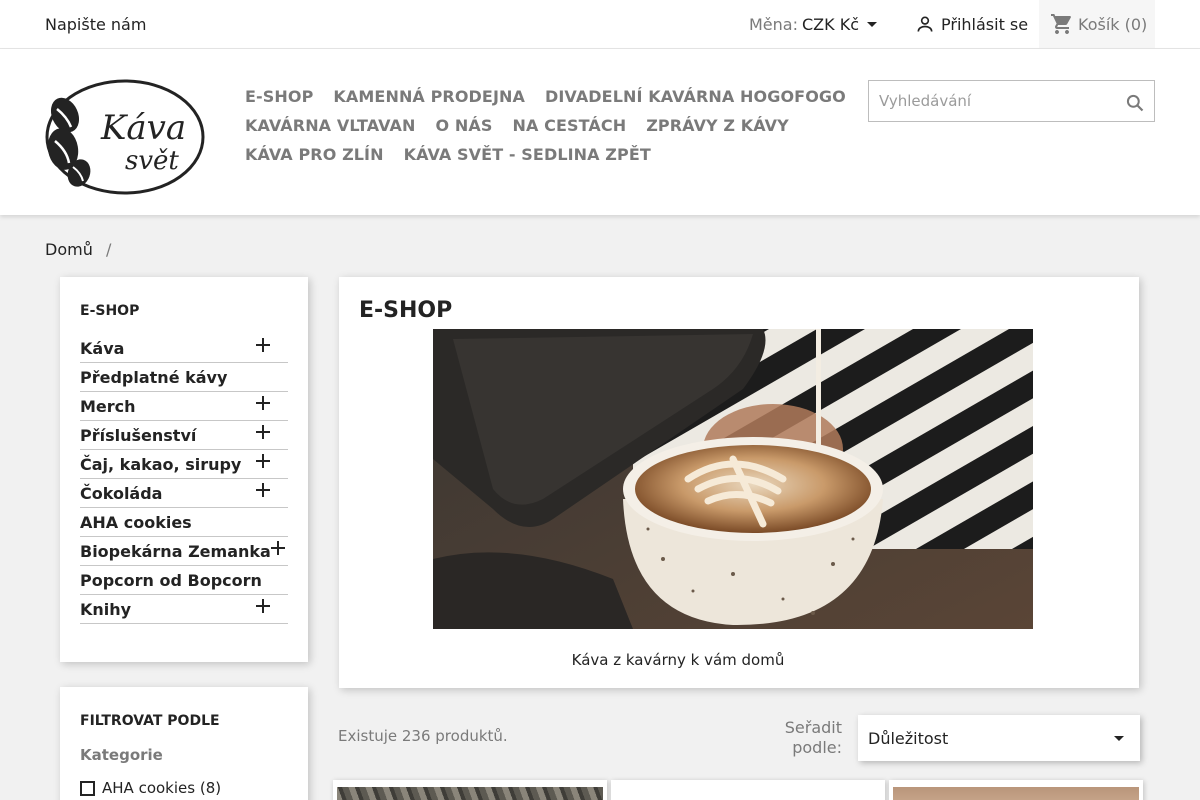 The image size is (1200, 800). Describe the element at coordinates (999, 738) in the screenshot. I see `sort-select: Důležitost` at that location.